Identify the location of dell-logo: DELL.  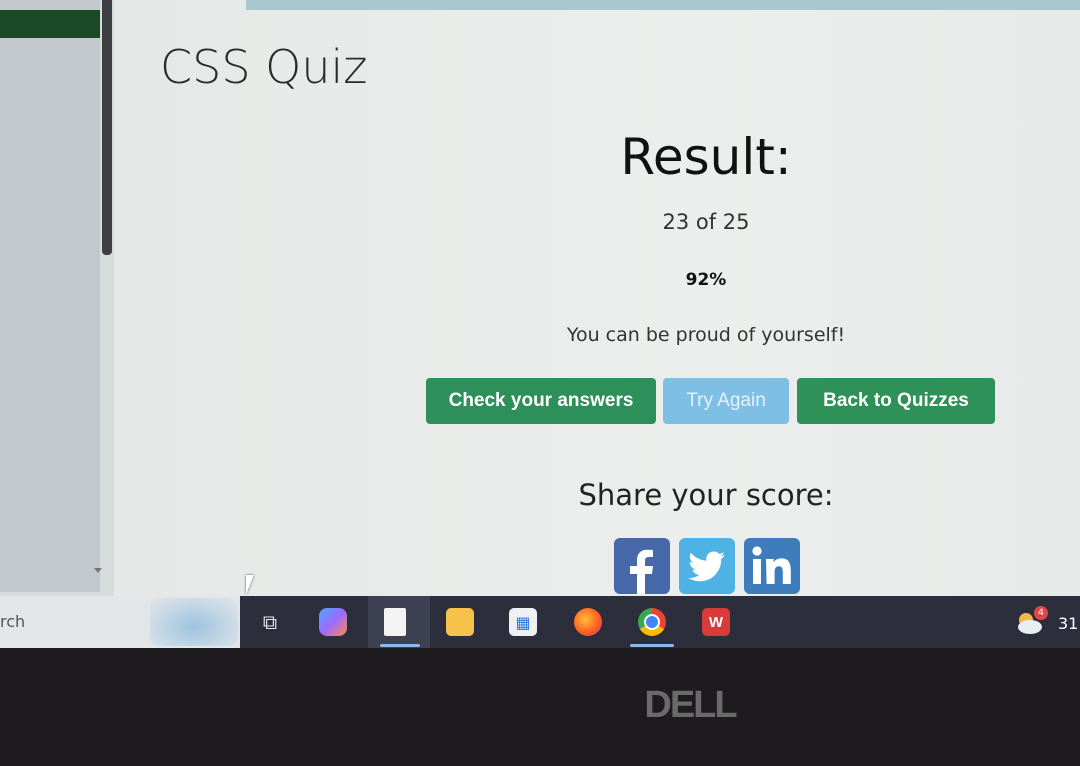
(690, 705).